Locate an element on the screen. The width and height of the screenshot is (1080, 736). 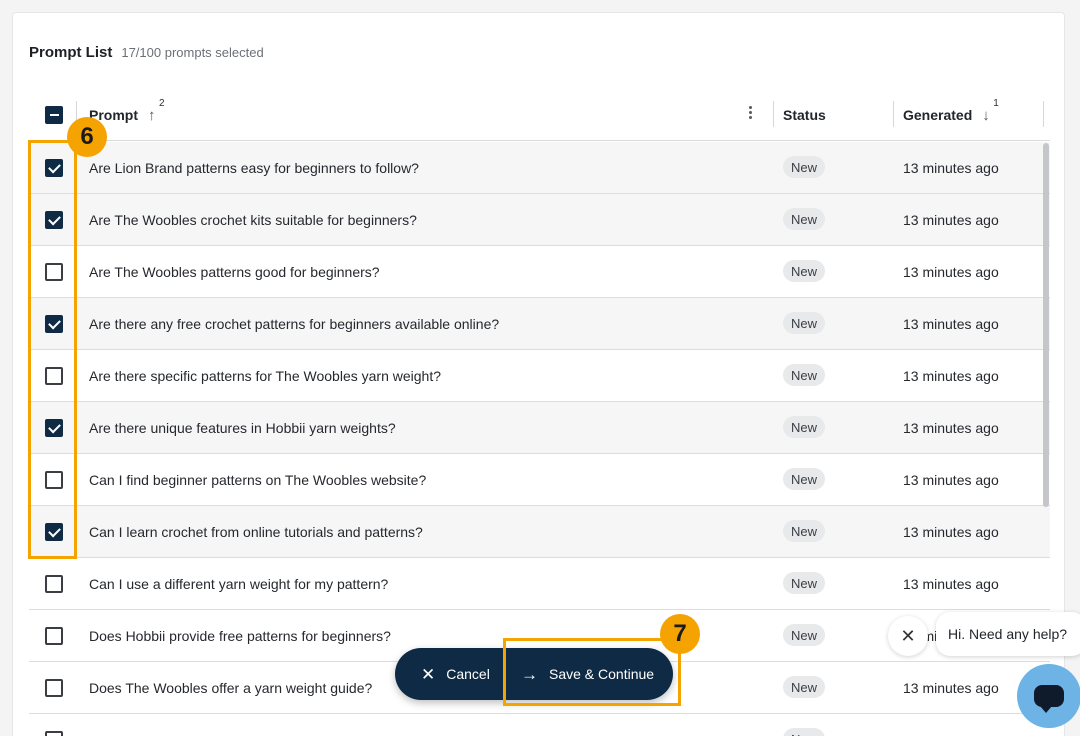
select-all-cell is located at coordinates (54, 115).